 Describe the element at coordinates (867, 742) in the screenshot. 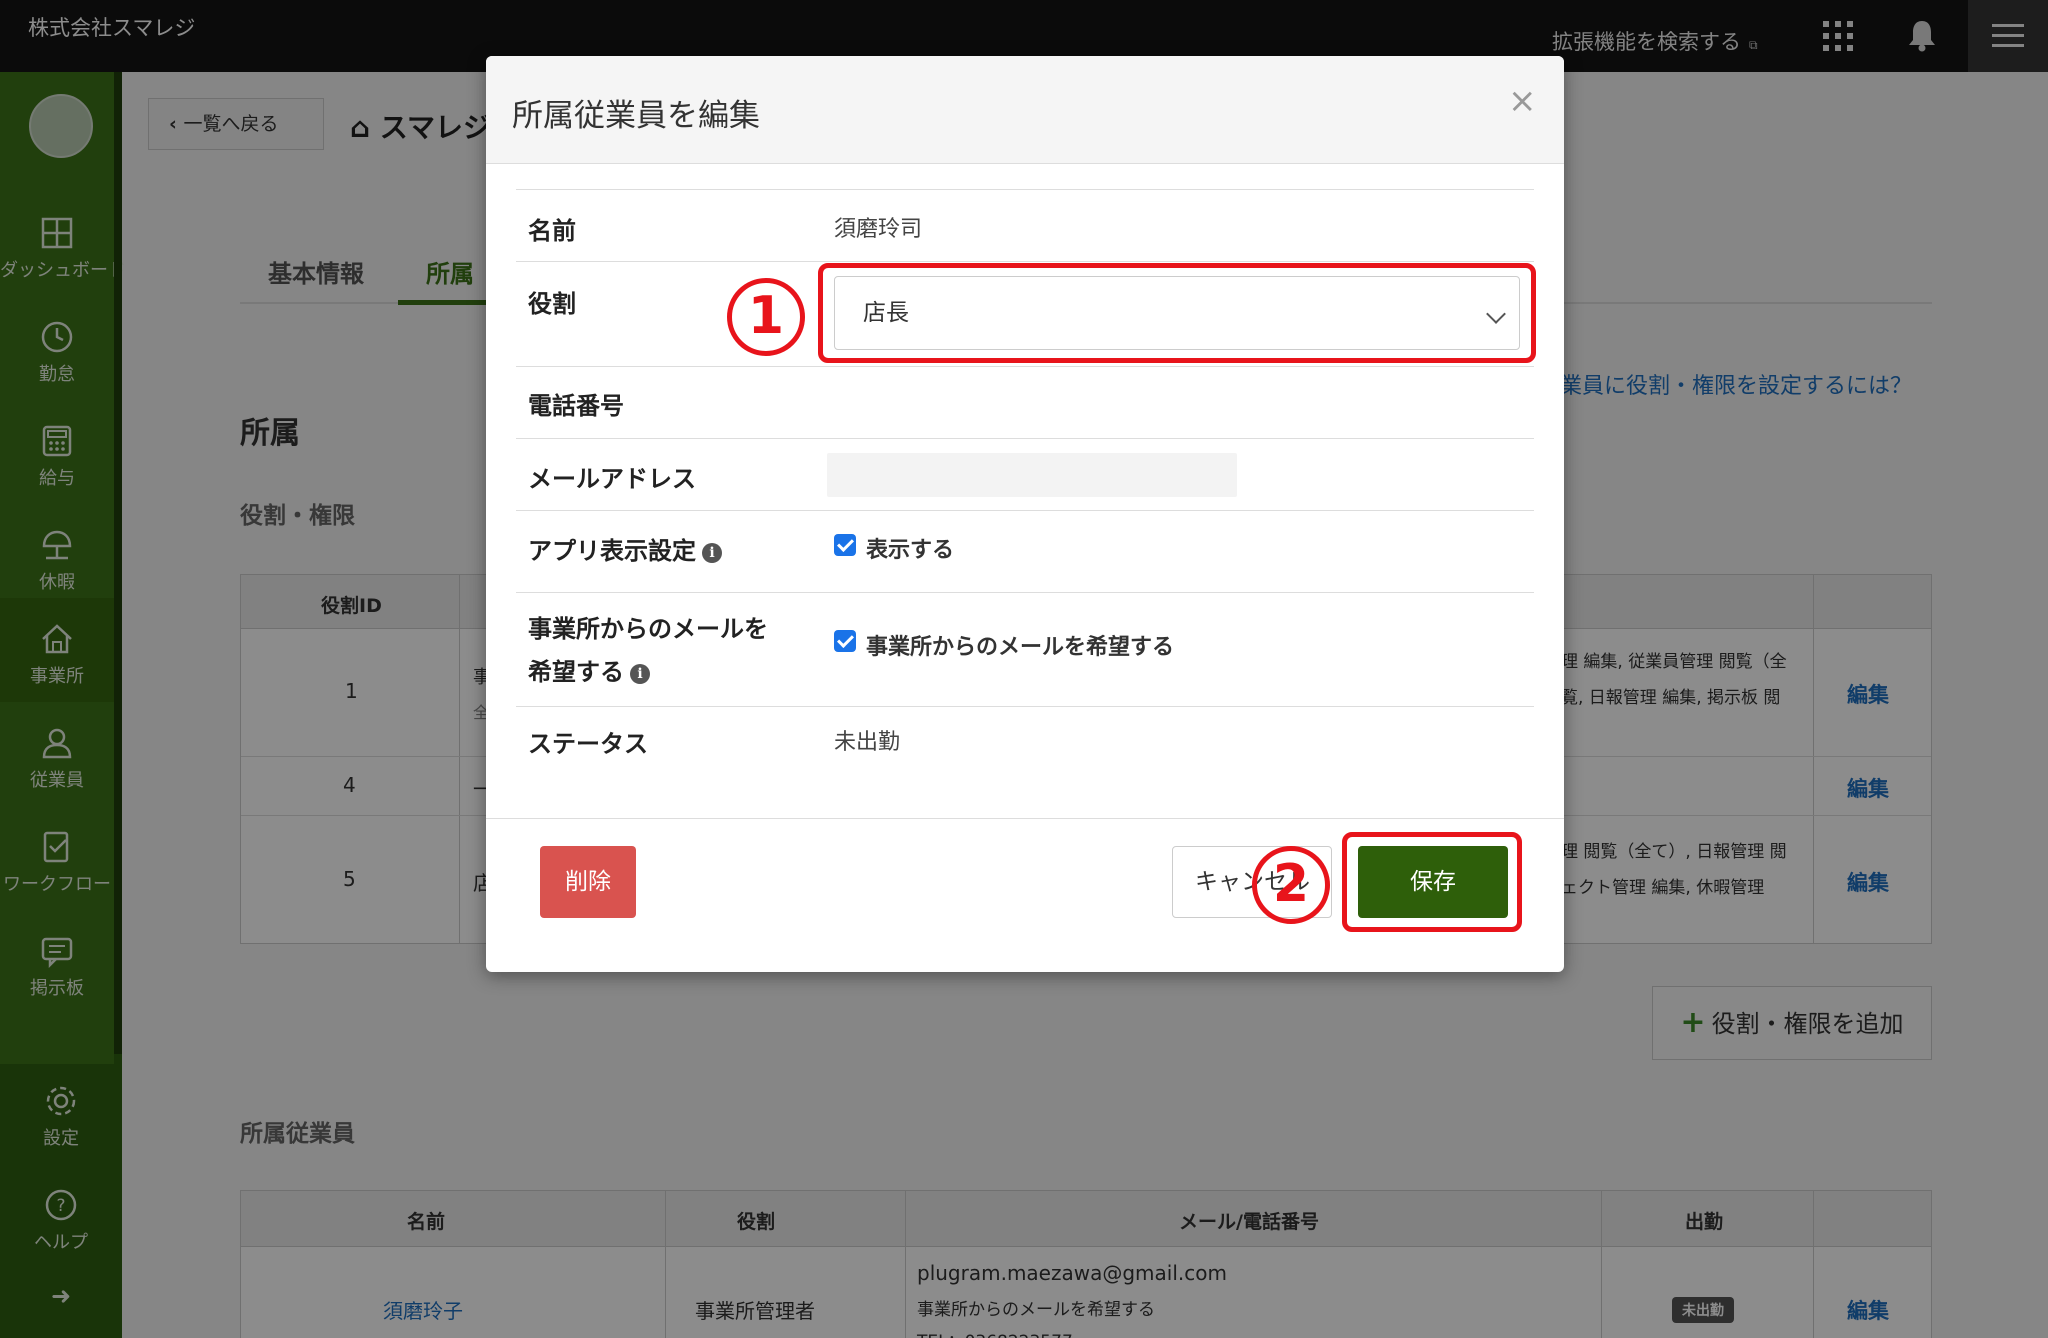

I see `status-value: 未出勤` at that location.